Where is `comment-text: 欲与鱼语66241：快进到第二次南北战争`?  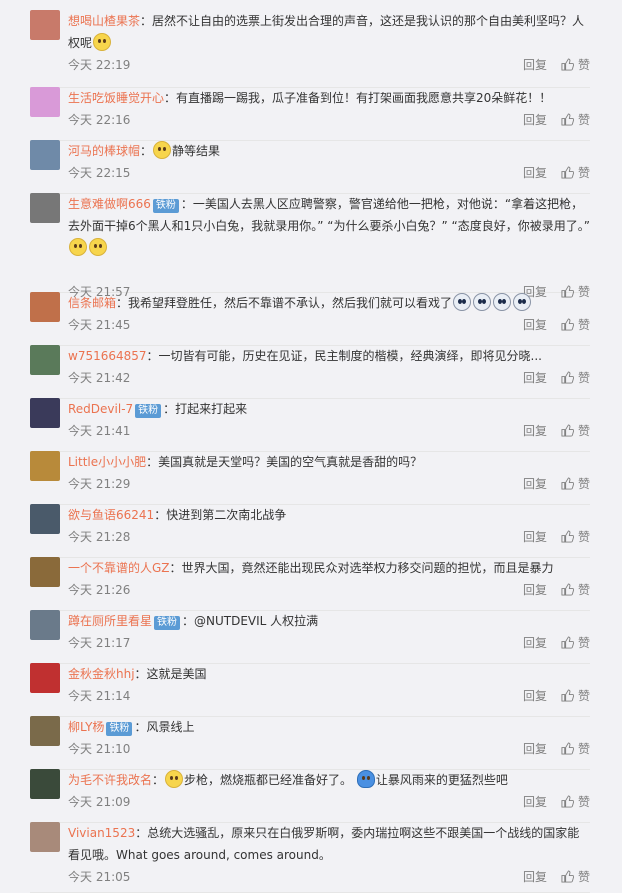
comment-text: 欲与鱼语66241：快进到第二次南北战争 is located at coordinates (329, 515).